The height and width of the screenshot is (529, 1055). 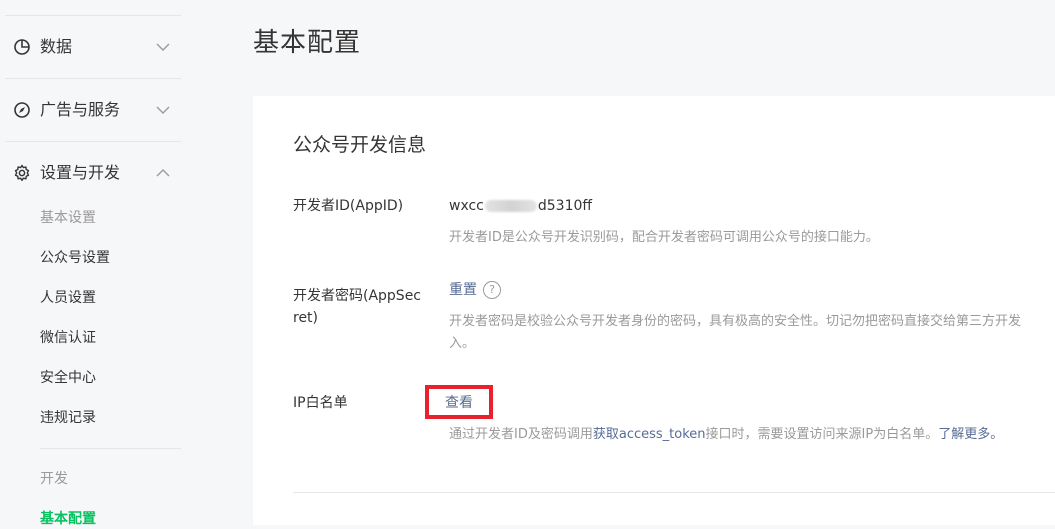 What do you see at coordinates (565, 206) in the screenshot?
I see `appid-value-suffix: d5310ff` at bounding box center [565, 206].